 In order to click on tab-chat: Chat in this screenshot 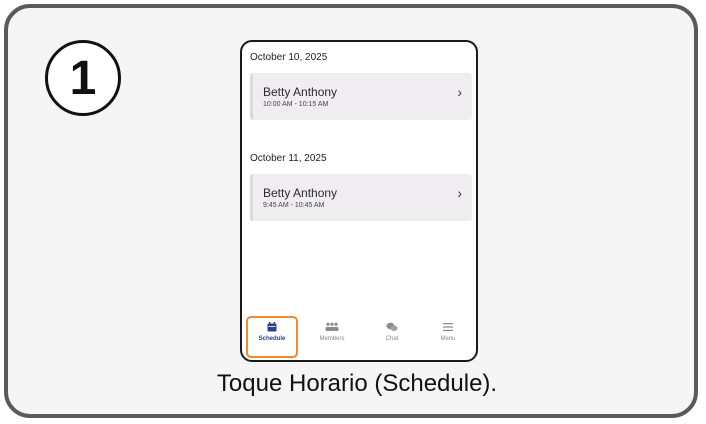, I will do `click(392, 339)`.